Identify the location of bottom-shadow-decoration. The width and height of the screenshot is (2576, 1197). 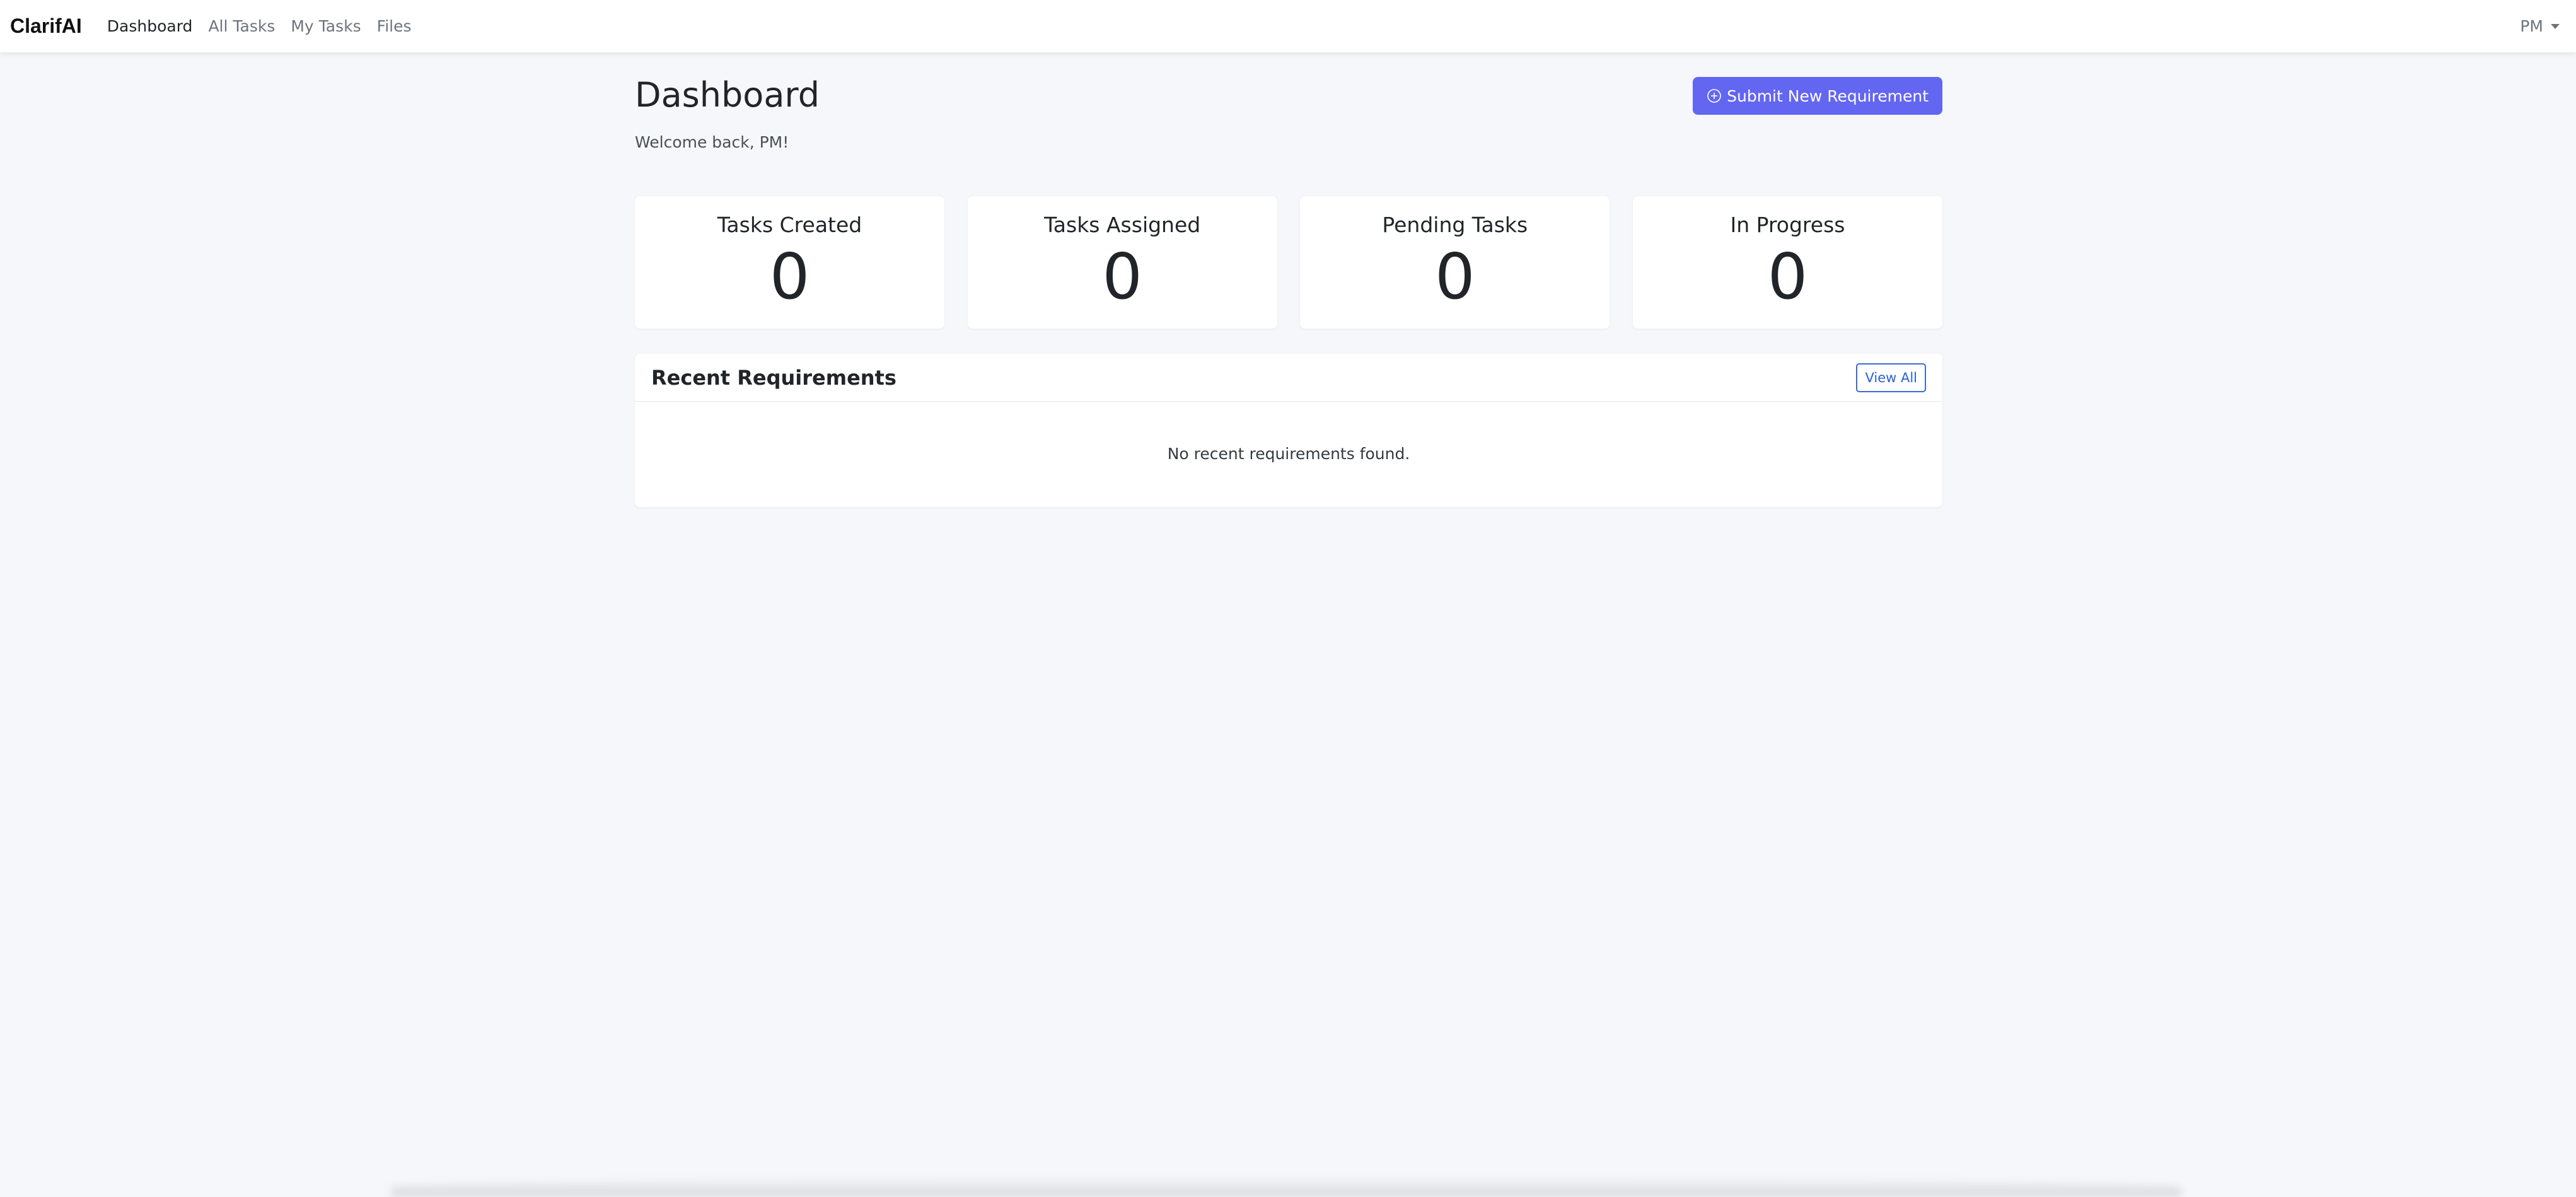
(1286, 1187).